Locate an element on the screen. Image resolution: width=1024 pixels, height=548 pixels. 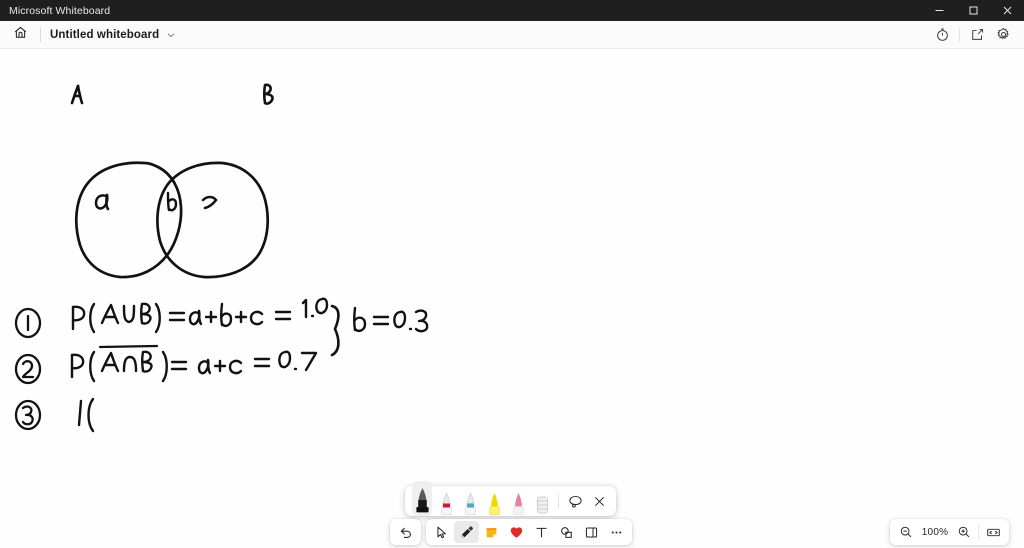
select-tool is located at coordinates (441, 532).